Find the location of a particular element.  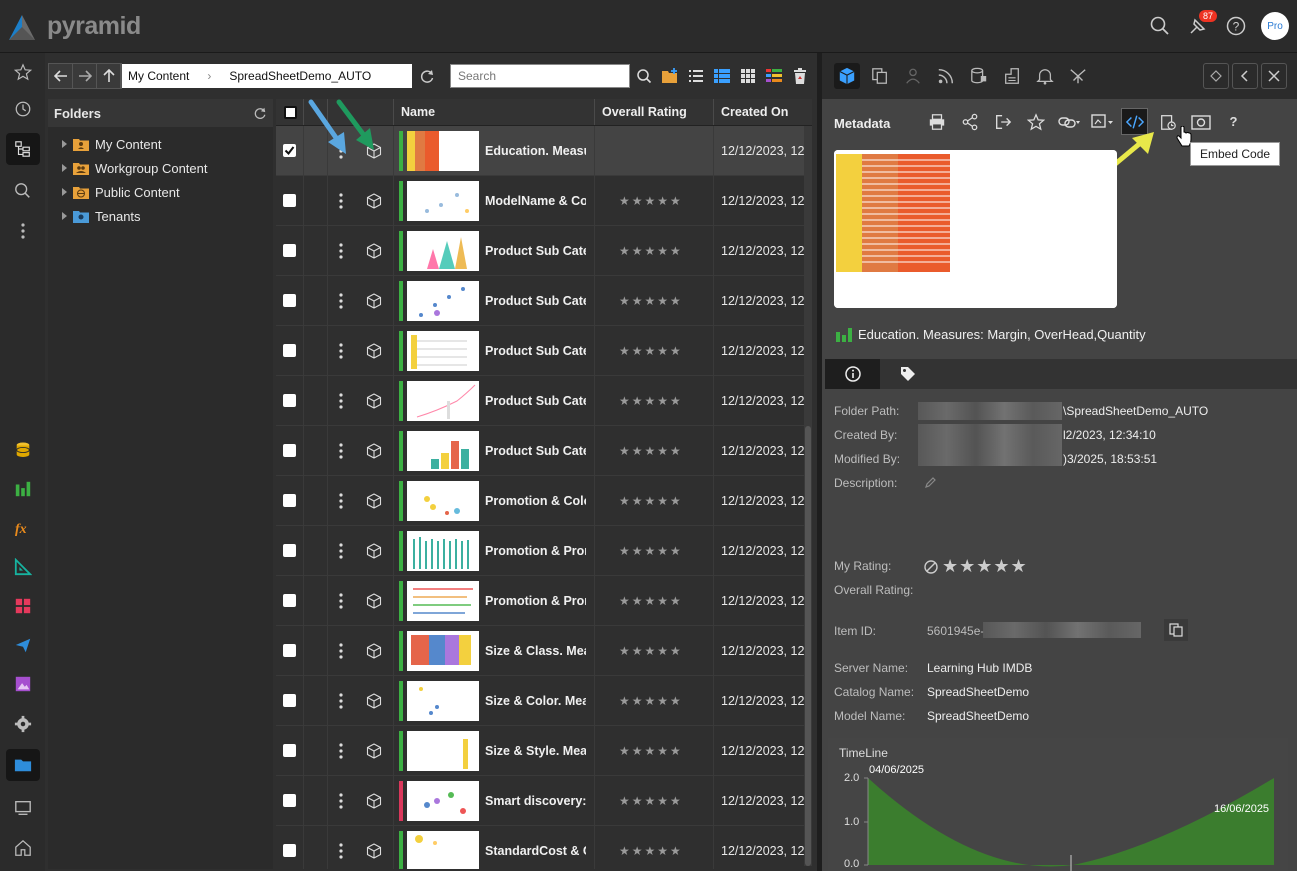

console-icon is located at coordinates (23, 808).